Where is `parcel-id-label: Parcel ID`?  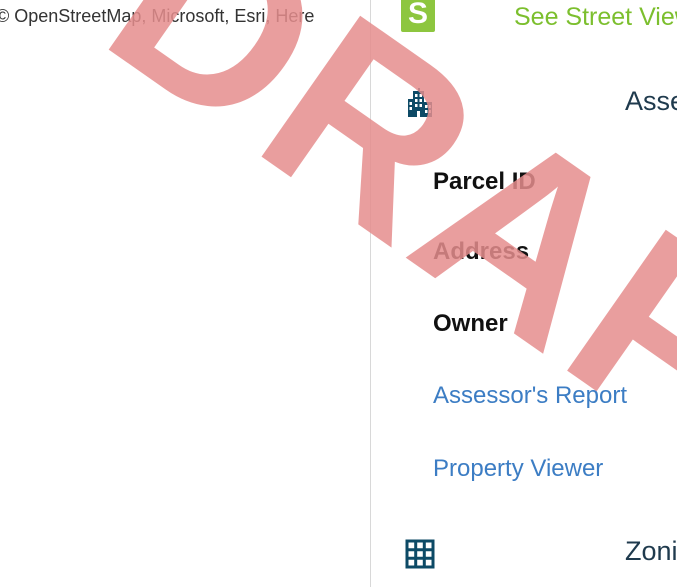
parcel-id-label: Parcel ID is located at coordinates (484, 181).